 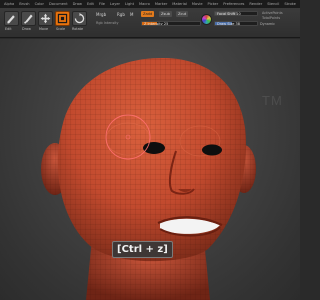 I want to click on dynamic-toggle: Dynamic, so click(x=267, y=24).